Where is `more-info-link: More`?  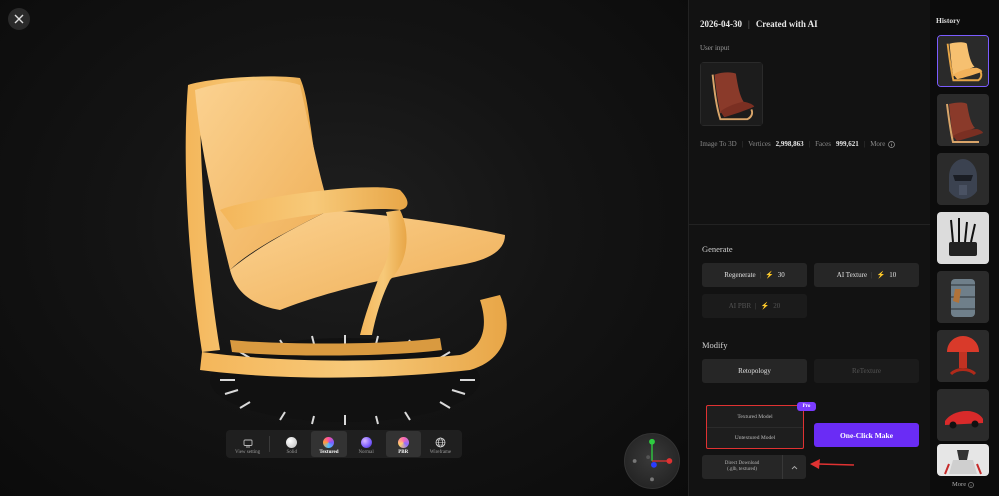 more-info-link: More is located at coordinates (883, 144).